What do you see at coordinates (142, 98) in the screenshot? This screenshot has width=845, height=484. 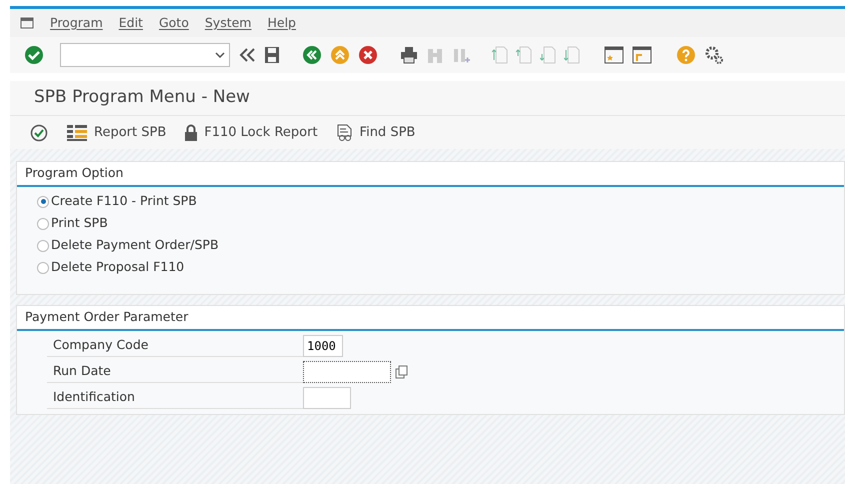 I see `screen-title: SPB Program Menu - New` at bounding box center [142, 98].